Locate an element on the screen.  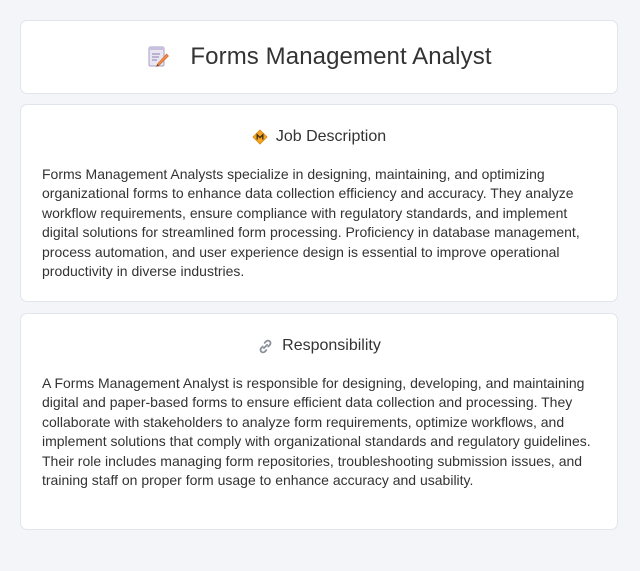
title-row: Forms Management Analyst is located at coordinates (319, 57).